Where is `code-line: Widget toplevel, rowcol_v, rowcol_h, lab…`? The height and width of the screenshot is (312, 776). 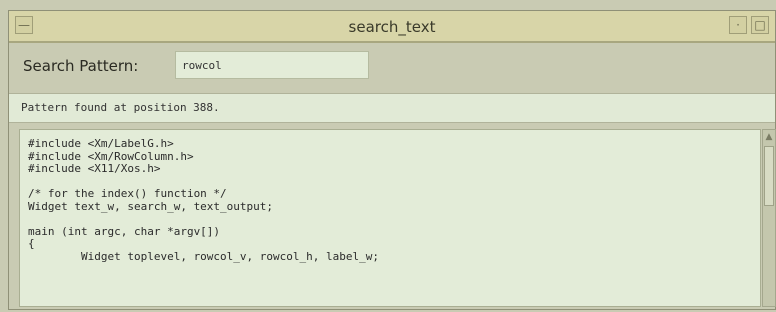 code-line: Widget toplevel, rowcol_v, rowcol_h, lab… is located at coordinates (203, 256).